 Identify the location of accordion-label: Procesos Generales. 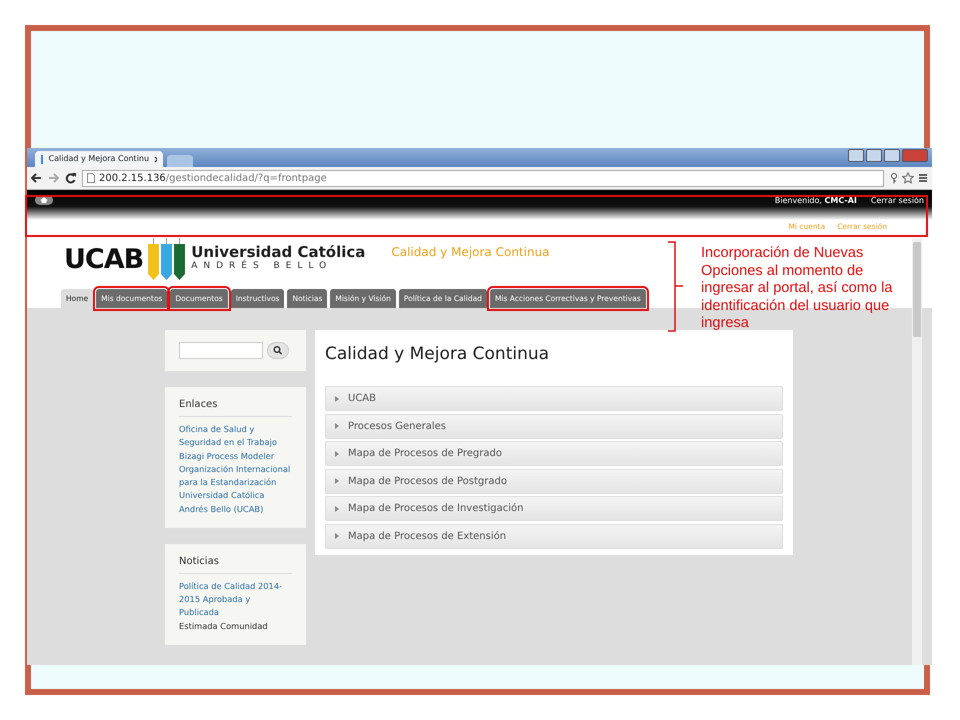
(397, 427).